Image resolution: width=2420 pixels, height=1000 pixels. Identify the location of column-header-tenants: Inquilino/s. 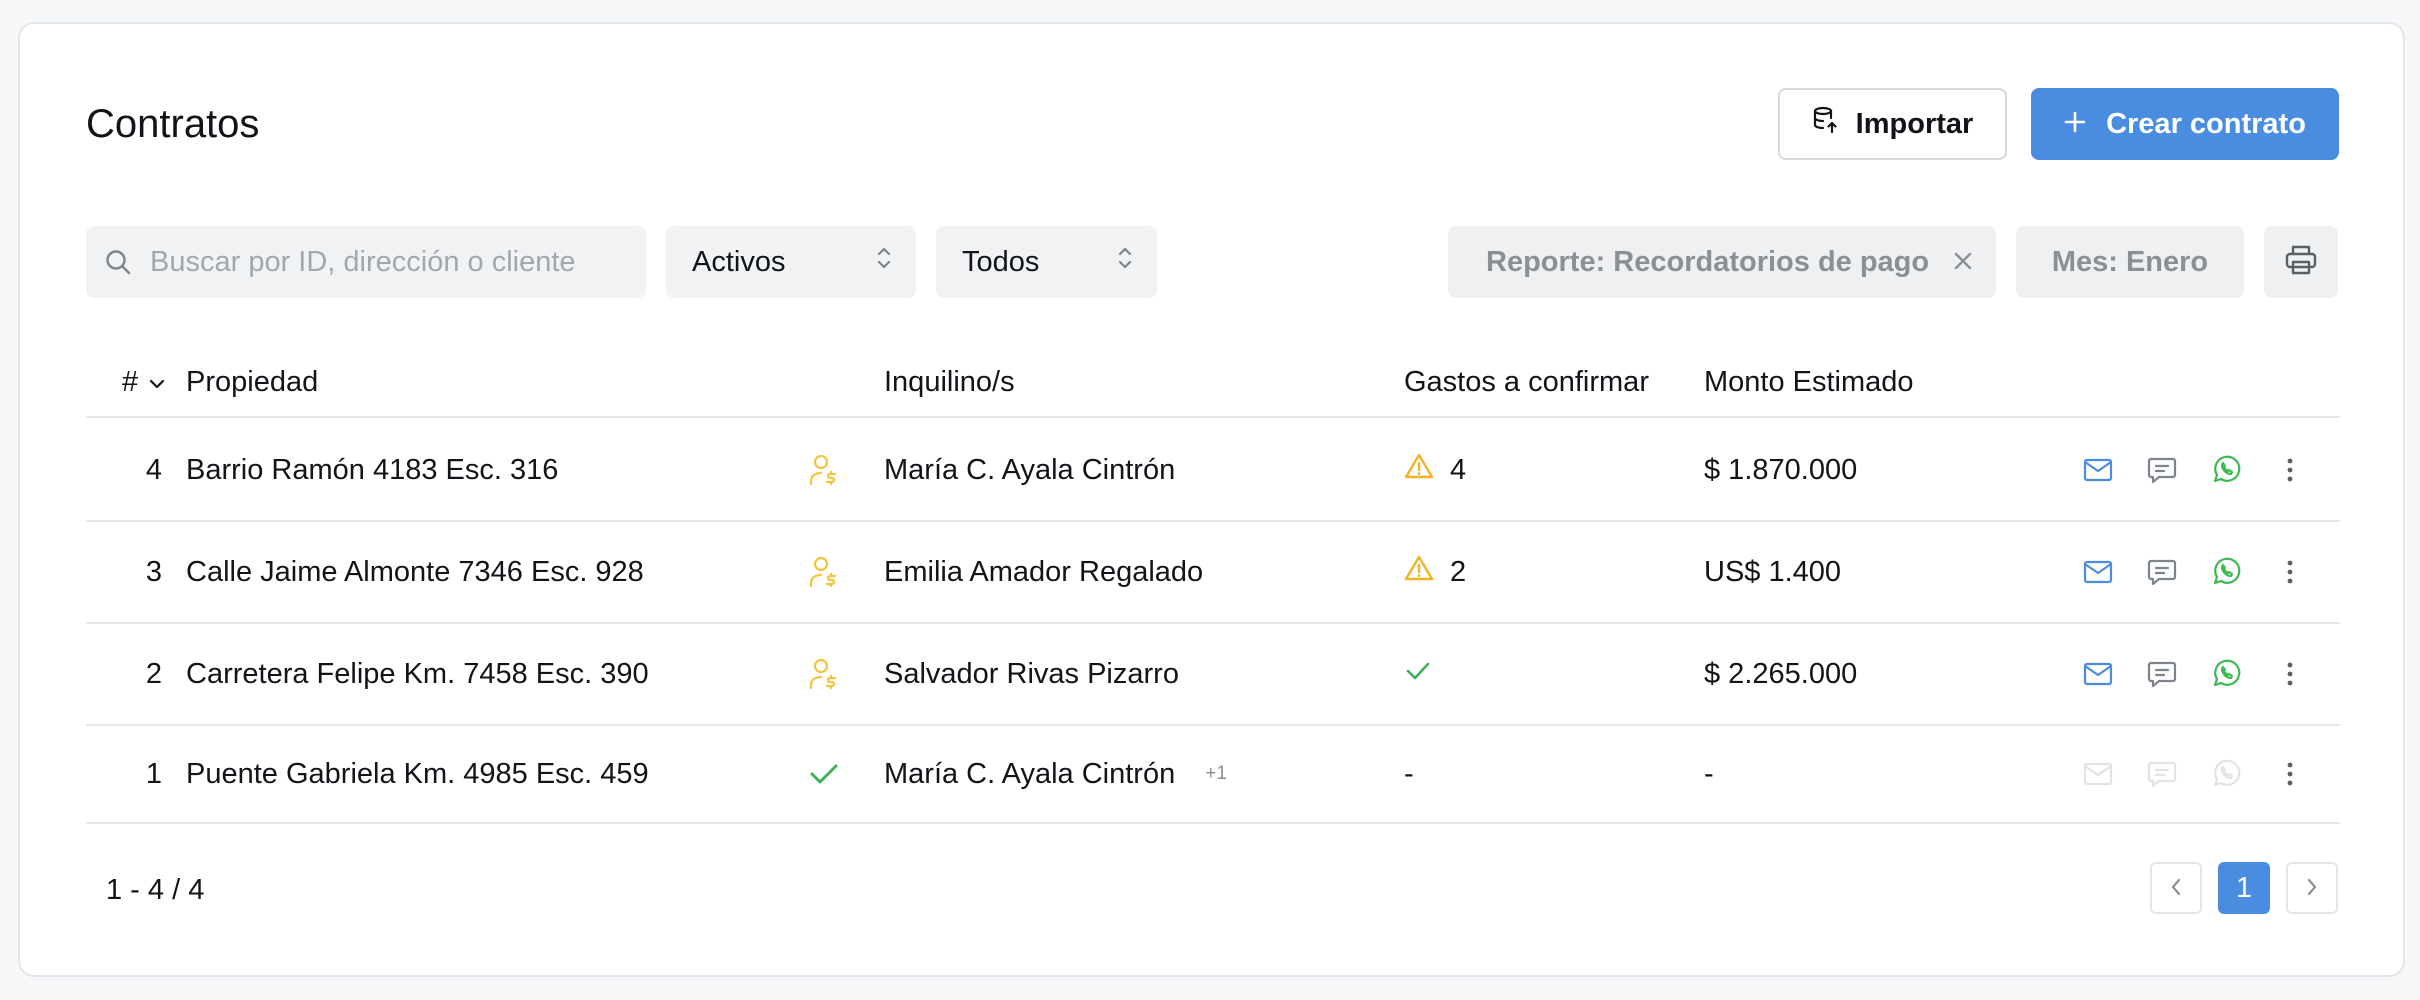
(949, 382).